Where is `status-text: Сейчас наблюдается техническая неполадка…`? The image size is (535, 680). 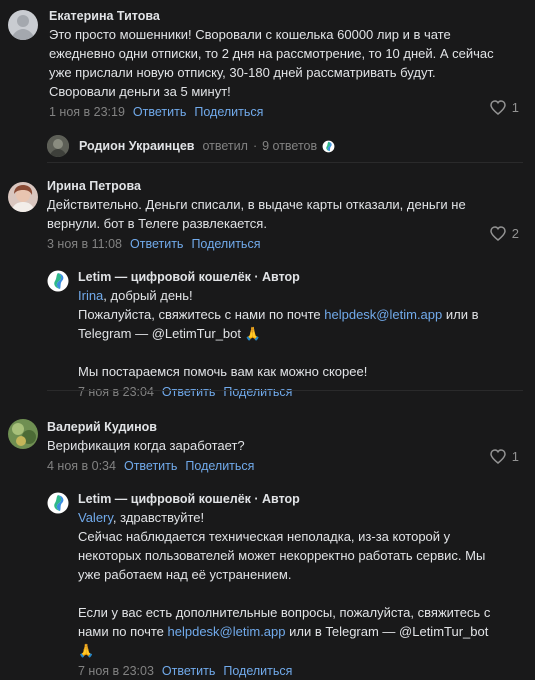 status-text: Сейчас наблюдается техническая неполадка… is located at coordinates (282, 555).